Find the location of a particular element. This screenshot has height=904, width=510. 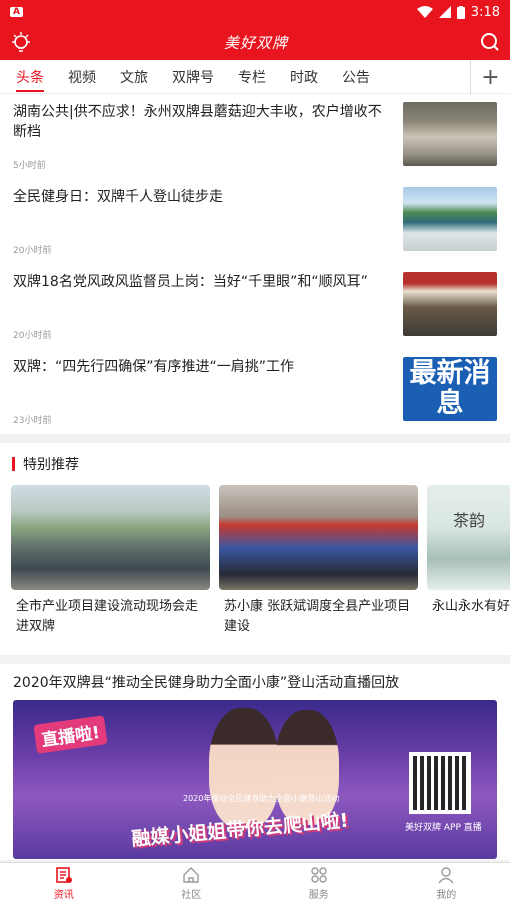

status-icons: 3:18 is located at coordinates (458, 12).